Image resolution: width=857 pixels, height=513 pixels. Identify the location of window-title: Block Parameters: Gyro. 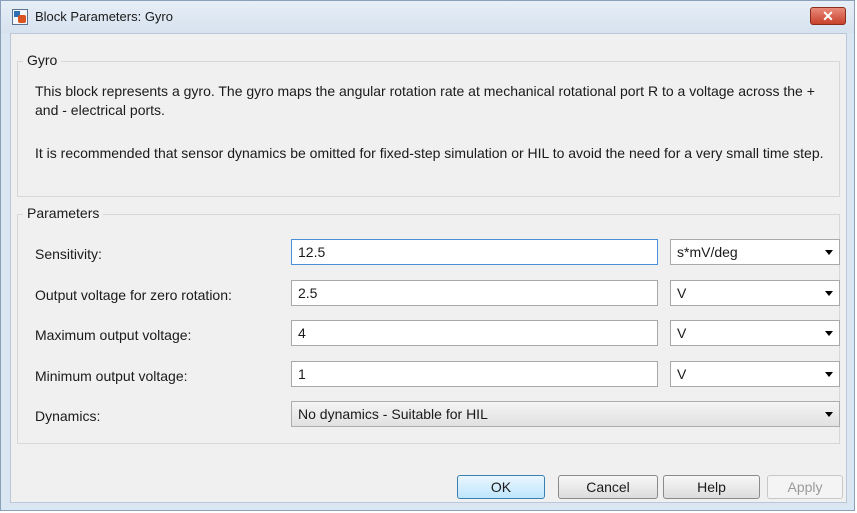
(104, 16).